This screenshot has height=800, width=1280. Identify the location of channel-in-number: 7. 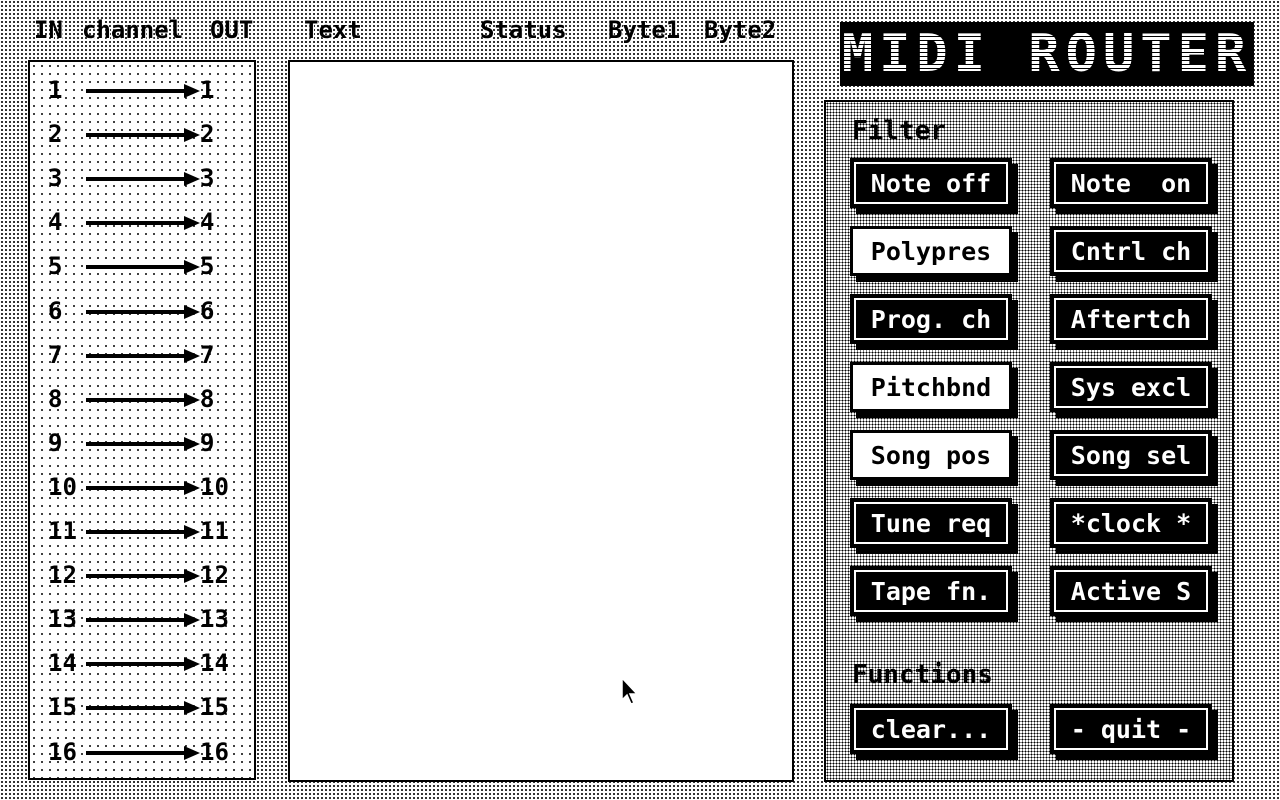
(55, 354).